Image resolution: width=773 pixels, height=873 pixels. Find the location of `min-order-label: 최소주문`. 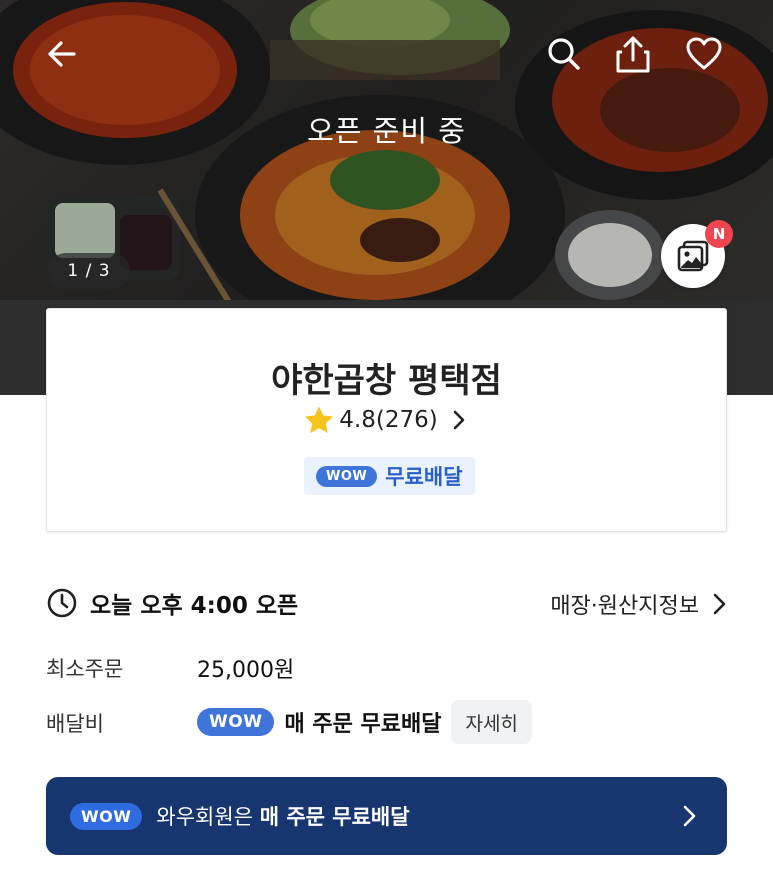

min-order-label: 최소주문 is located at coordinates (85, 669).